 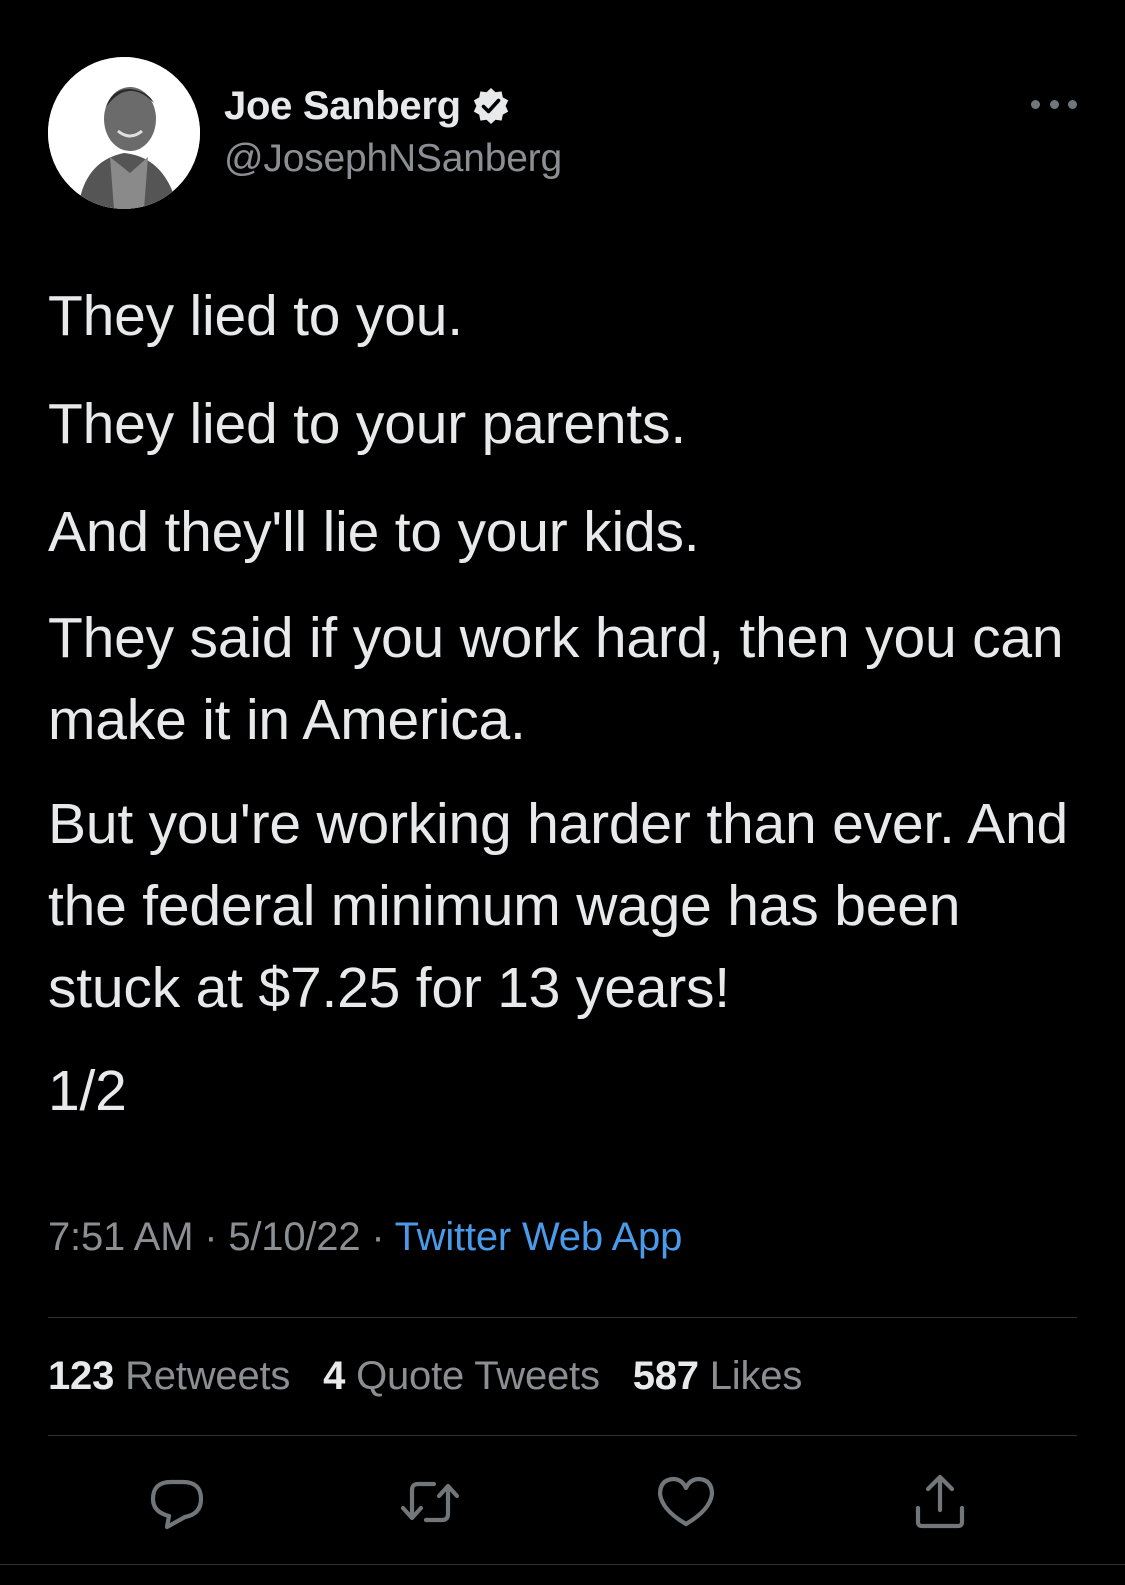 What do you see at coordinates (81, 1376) in the screenshot?
I see `retweets-count: 123` at bounding box center [81, 1376].